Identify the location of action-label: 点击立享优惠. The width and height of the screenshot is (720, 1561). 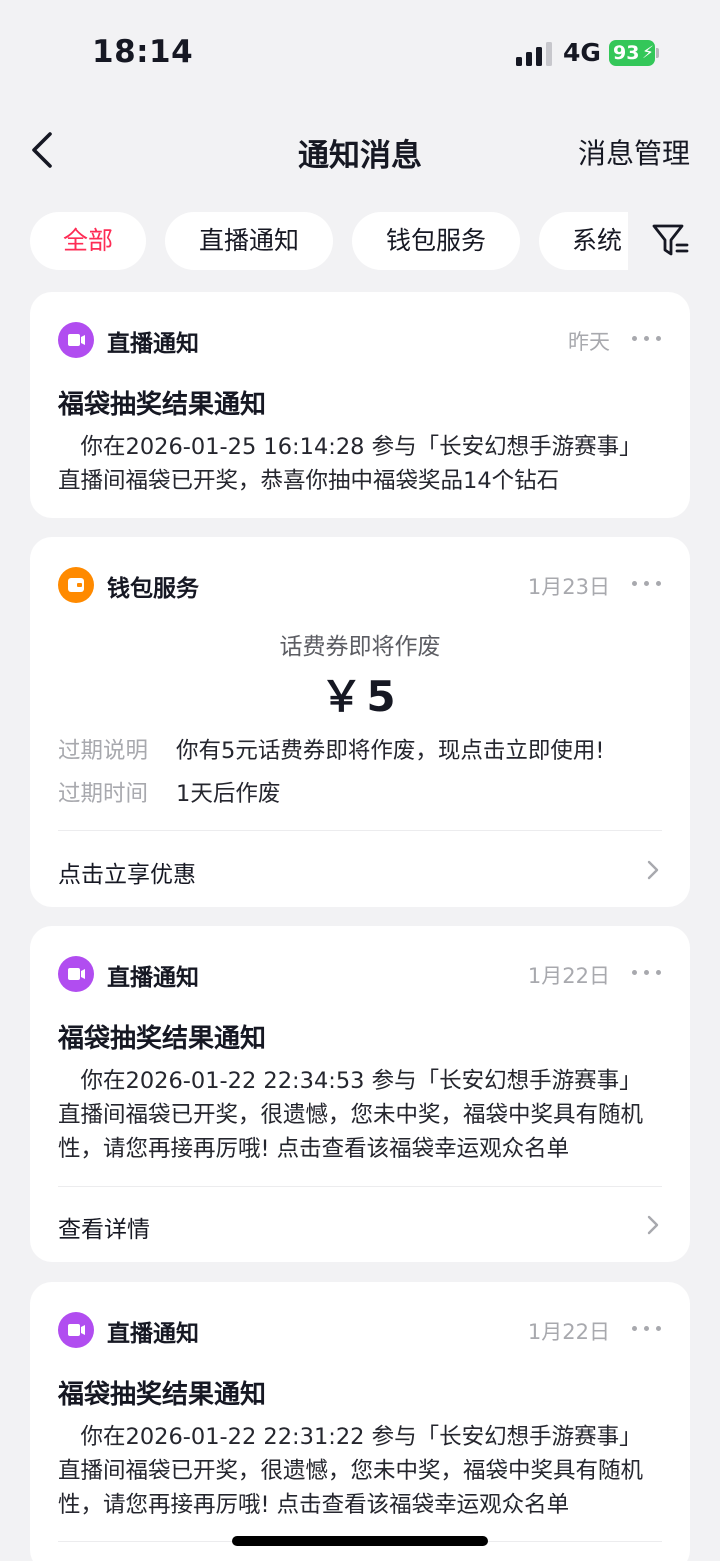
(127, 875).